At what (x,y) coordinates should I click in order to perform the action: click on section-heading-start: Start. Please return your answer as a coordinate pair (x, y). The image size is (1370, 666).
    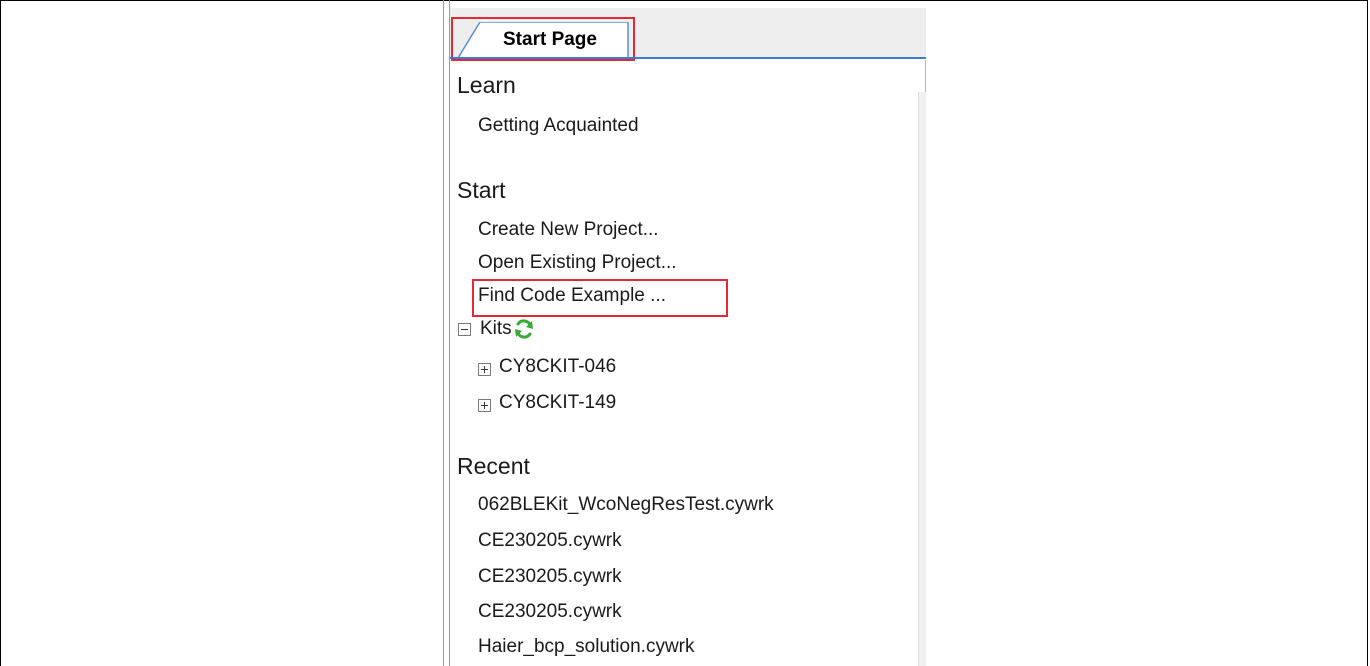
    Looking at the image, I should click on (481, 190).